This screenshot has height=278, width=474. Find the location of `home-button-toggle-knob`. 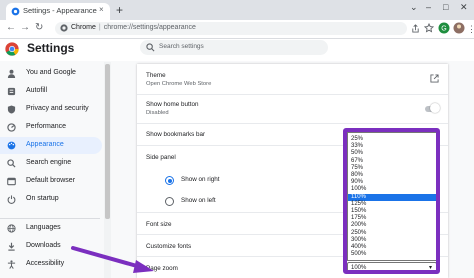

home-button-toggle-knob is located at coordinates (435, 108).